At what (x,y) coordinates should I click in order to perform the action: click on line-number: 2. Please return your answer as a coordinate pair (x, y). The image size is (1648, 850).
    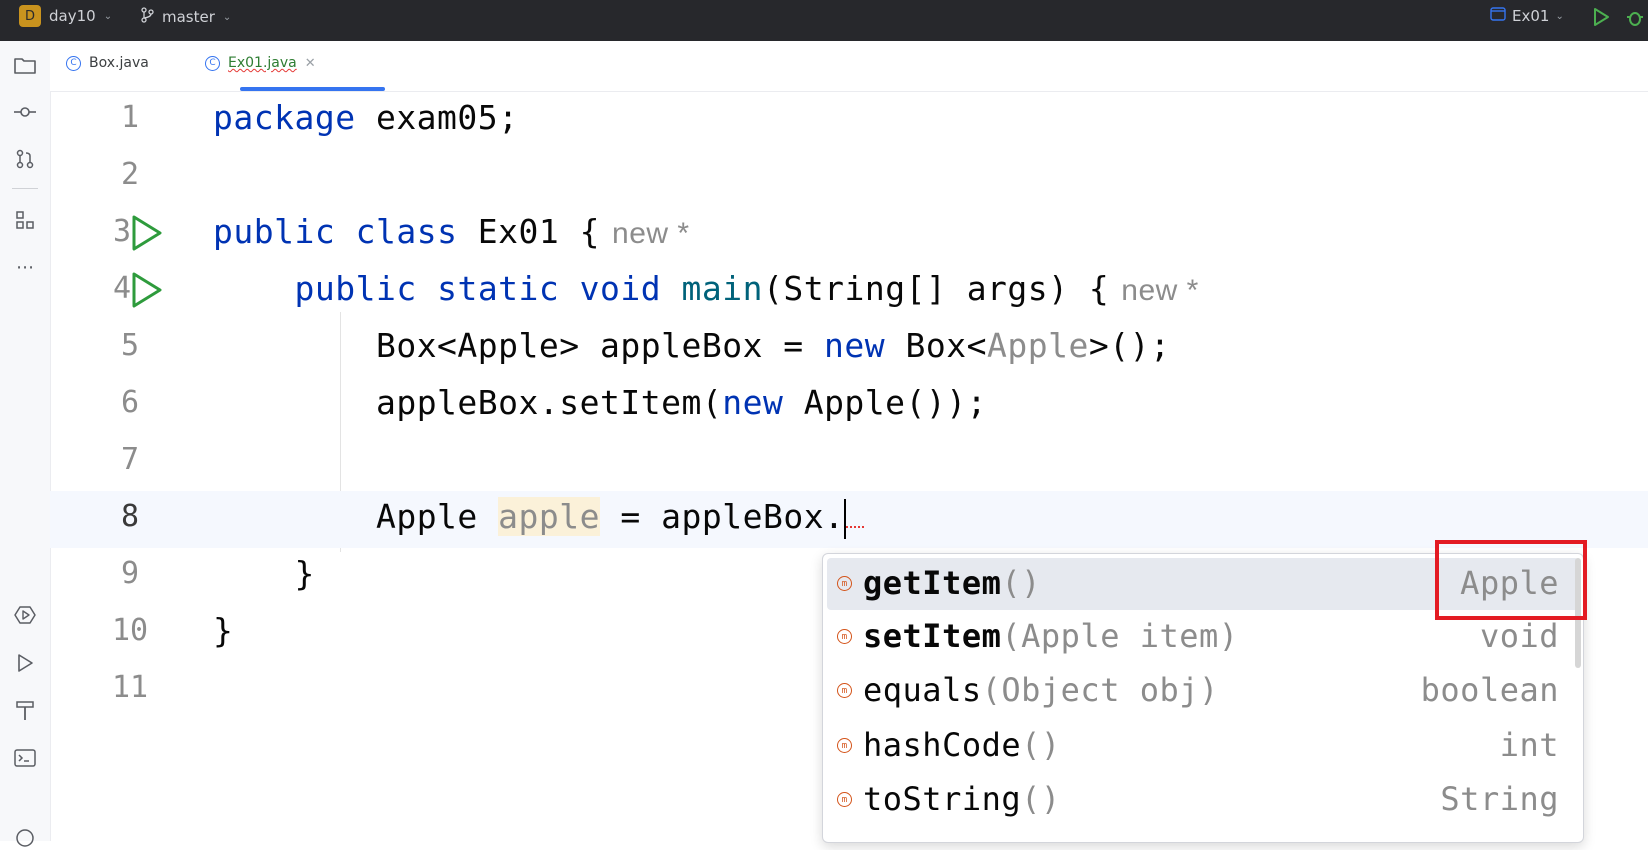
    Looking at the image, I should click on (130, 174).